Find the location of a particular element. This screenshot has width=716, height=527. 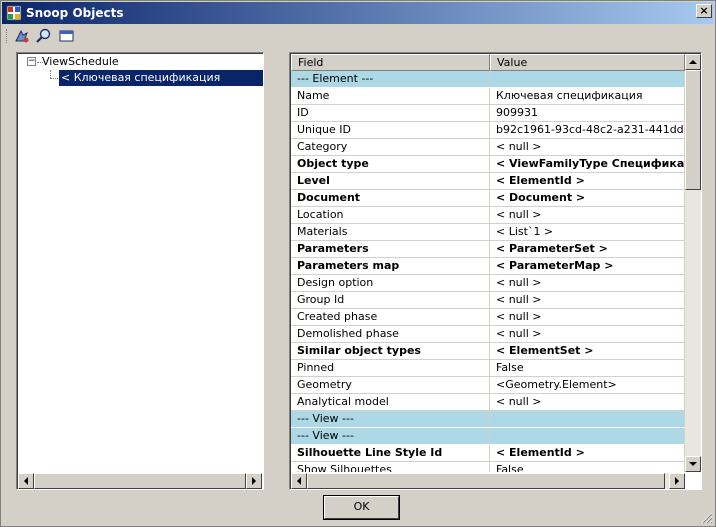

tree-hscrollbar is located at coordinates (140, 481).